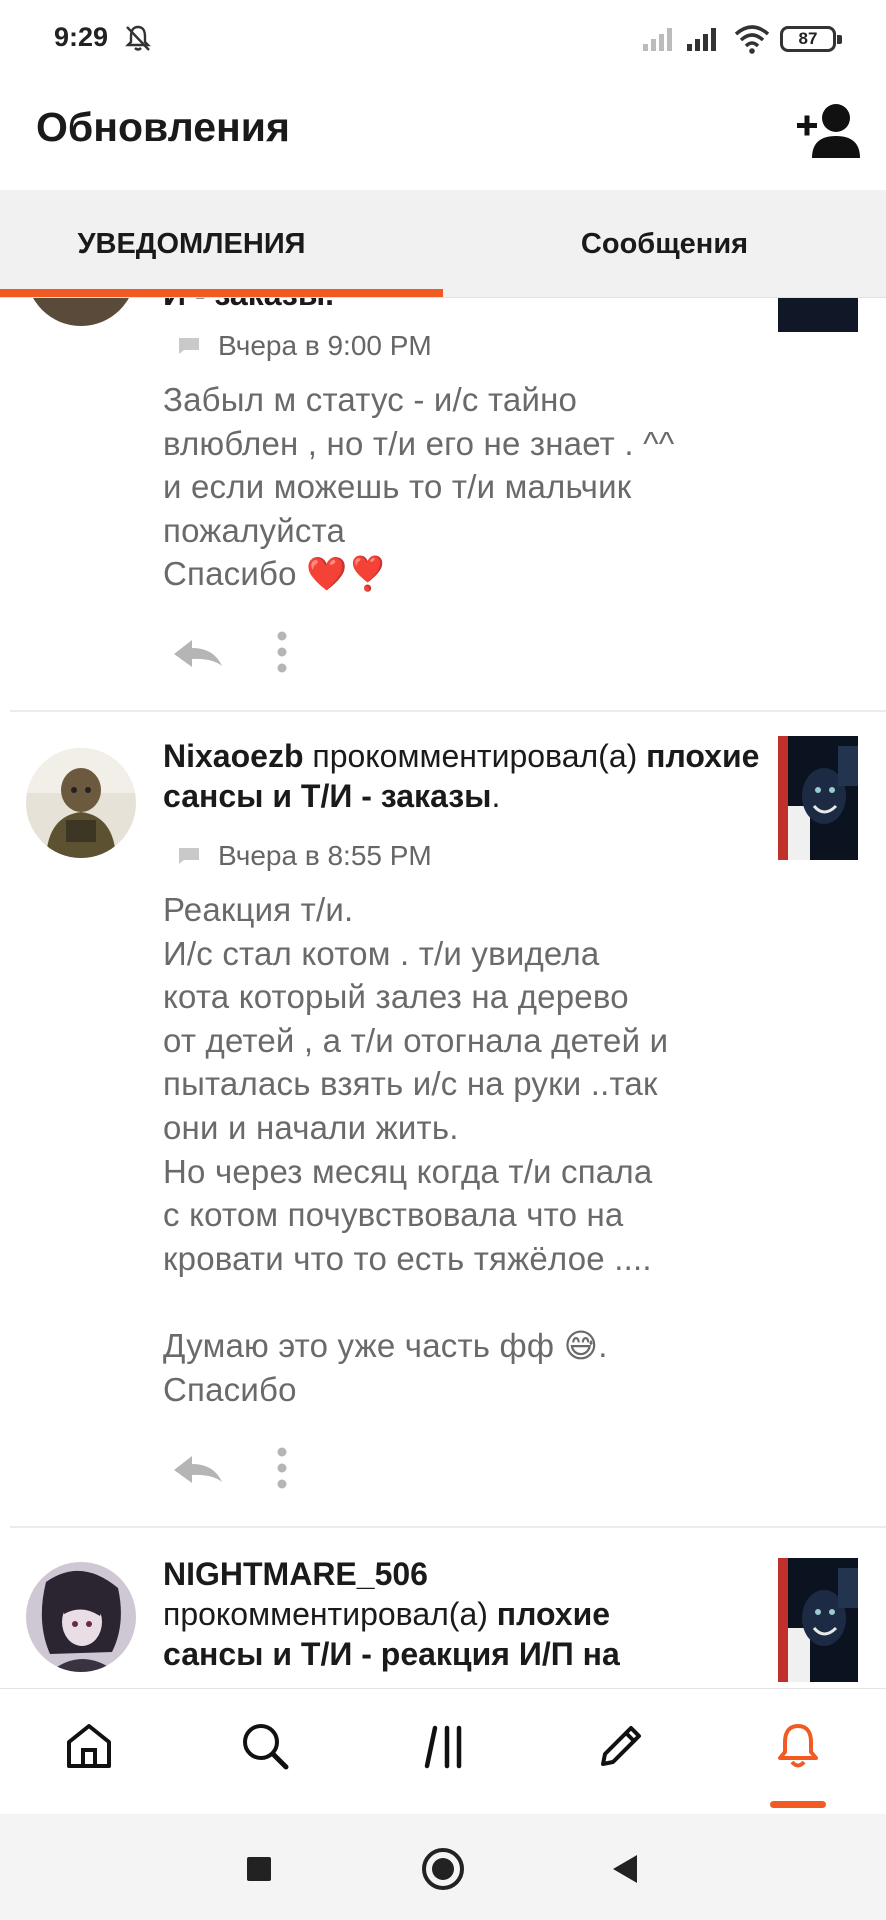 This screenshot has width=886, height=1920. What do you see at coordinates (248, 305) in the screenshot?
I see `story-title: И - заказы.` at bounding box center [248, 305].